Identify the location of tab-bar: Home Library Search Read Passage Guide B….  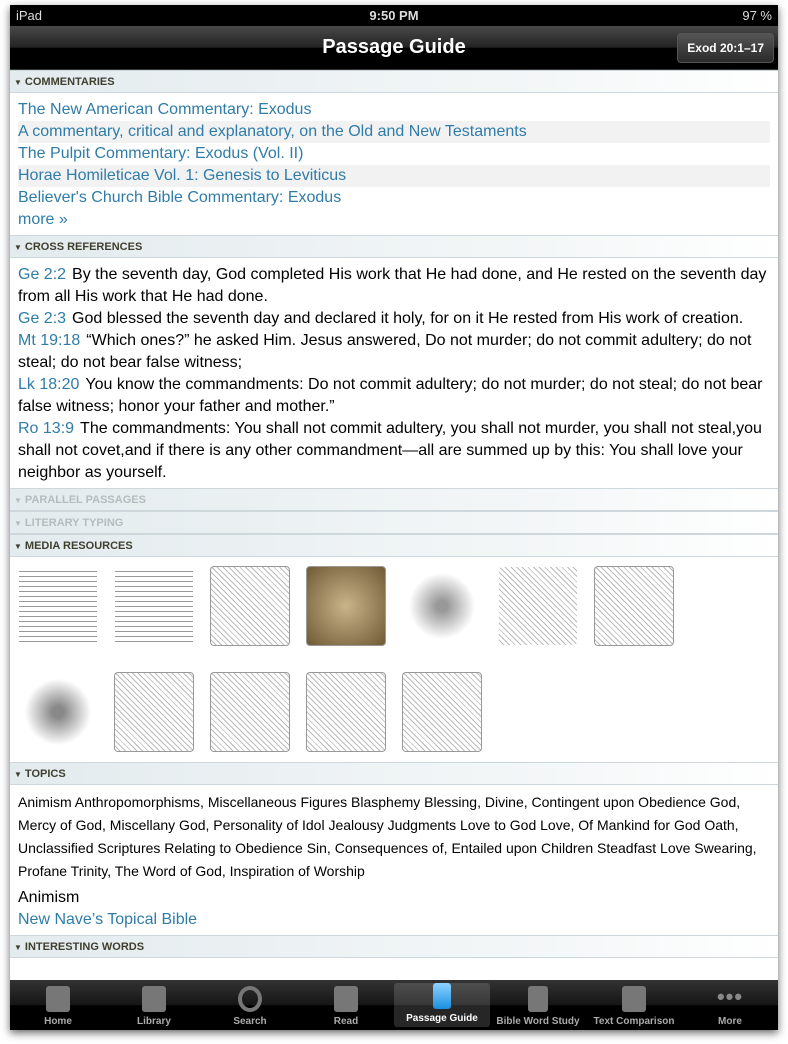
(394, 1005).